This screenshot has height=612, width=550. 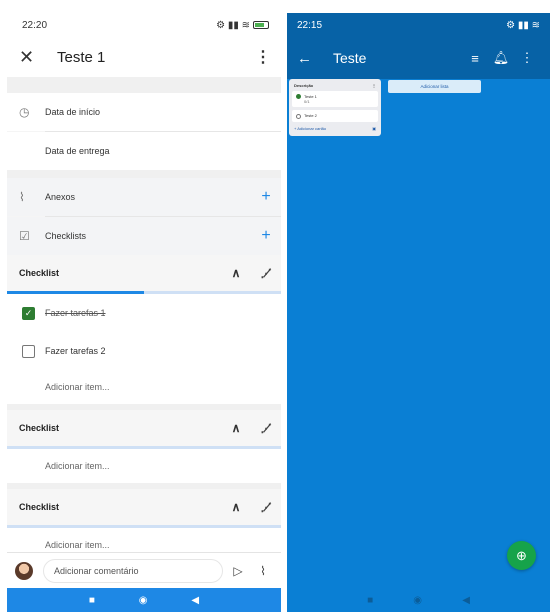 I want to click on zoom-icon: ⊕, so click(x=521, y=555).